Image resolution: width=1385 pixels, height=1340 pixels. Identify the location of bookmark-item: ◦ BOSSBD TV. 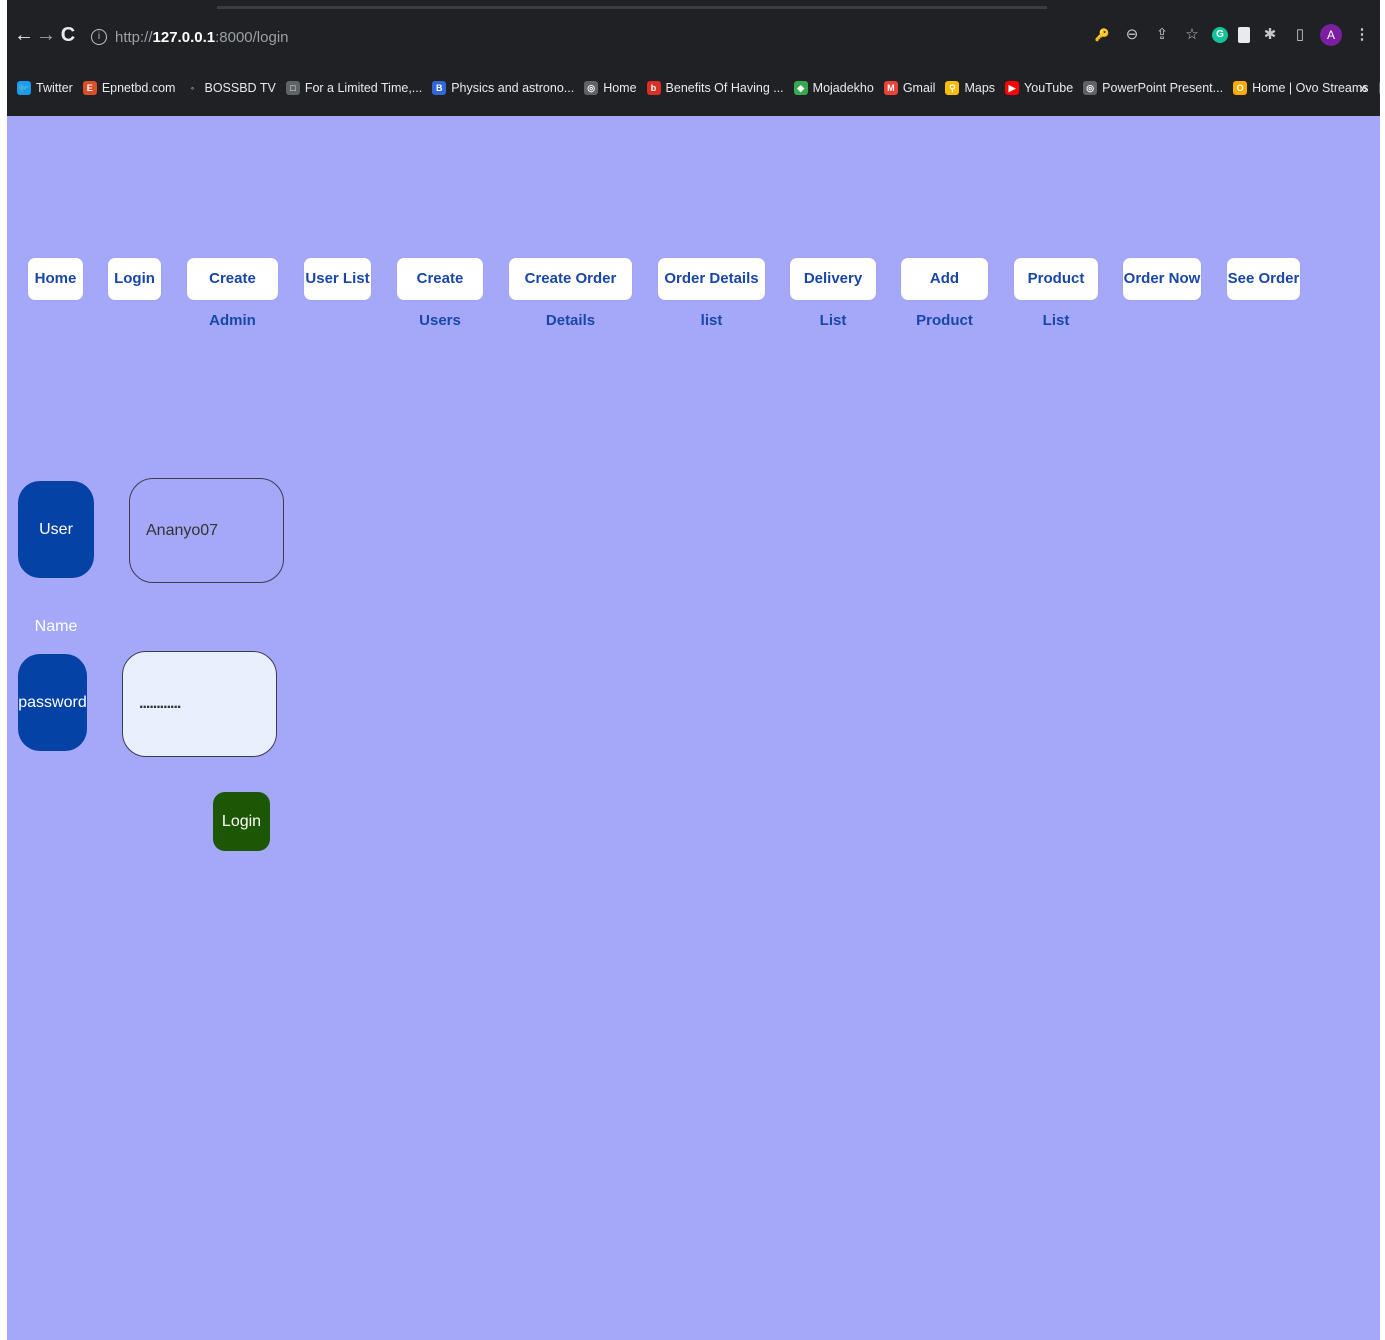
(230, 88).